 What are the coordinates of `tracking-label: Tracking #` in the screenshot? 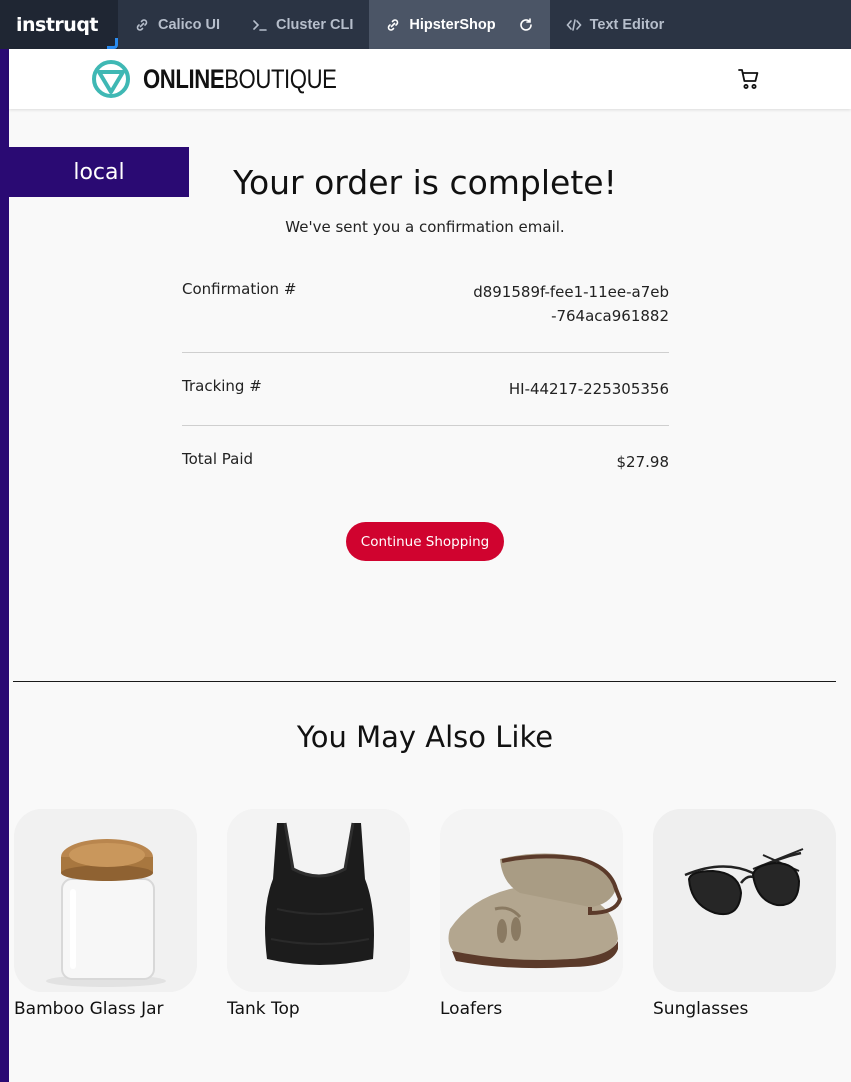 It's located at (222, 386).